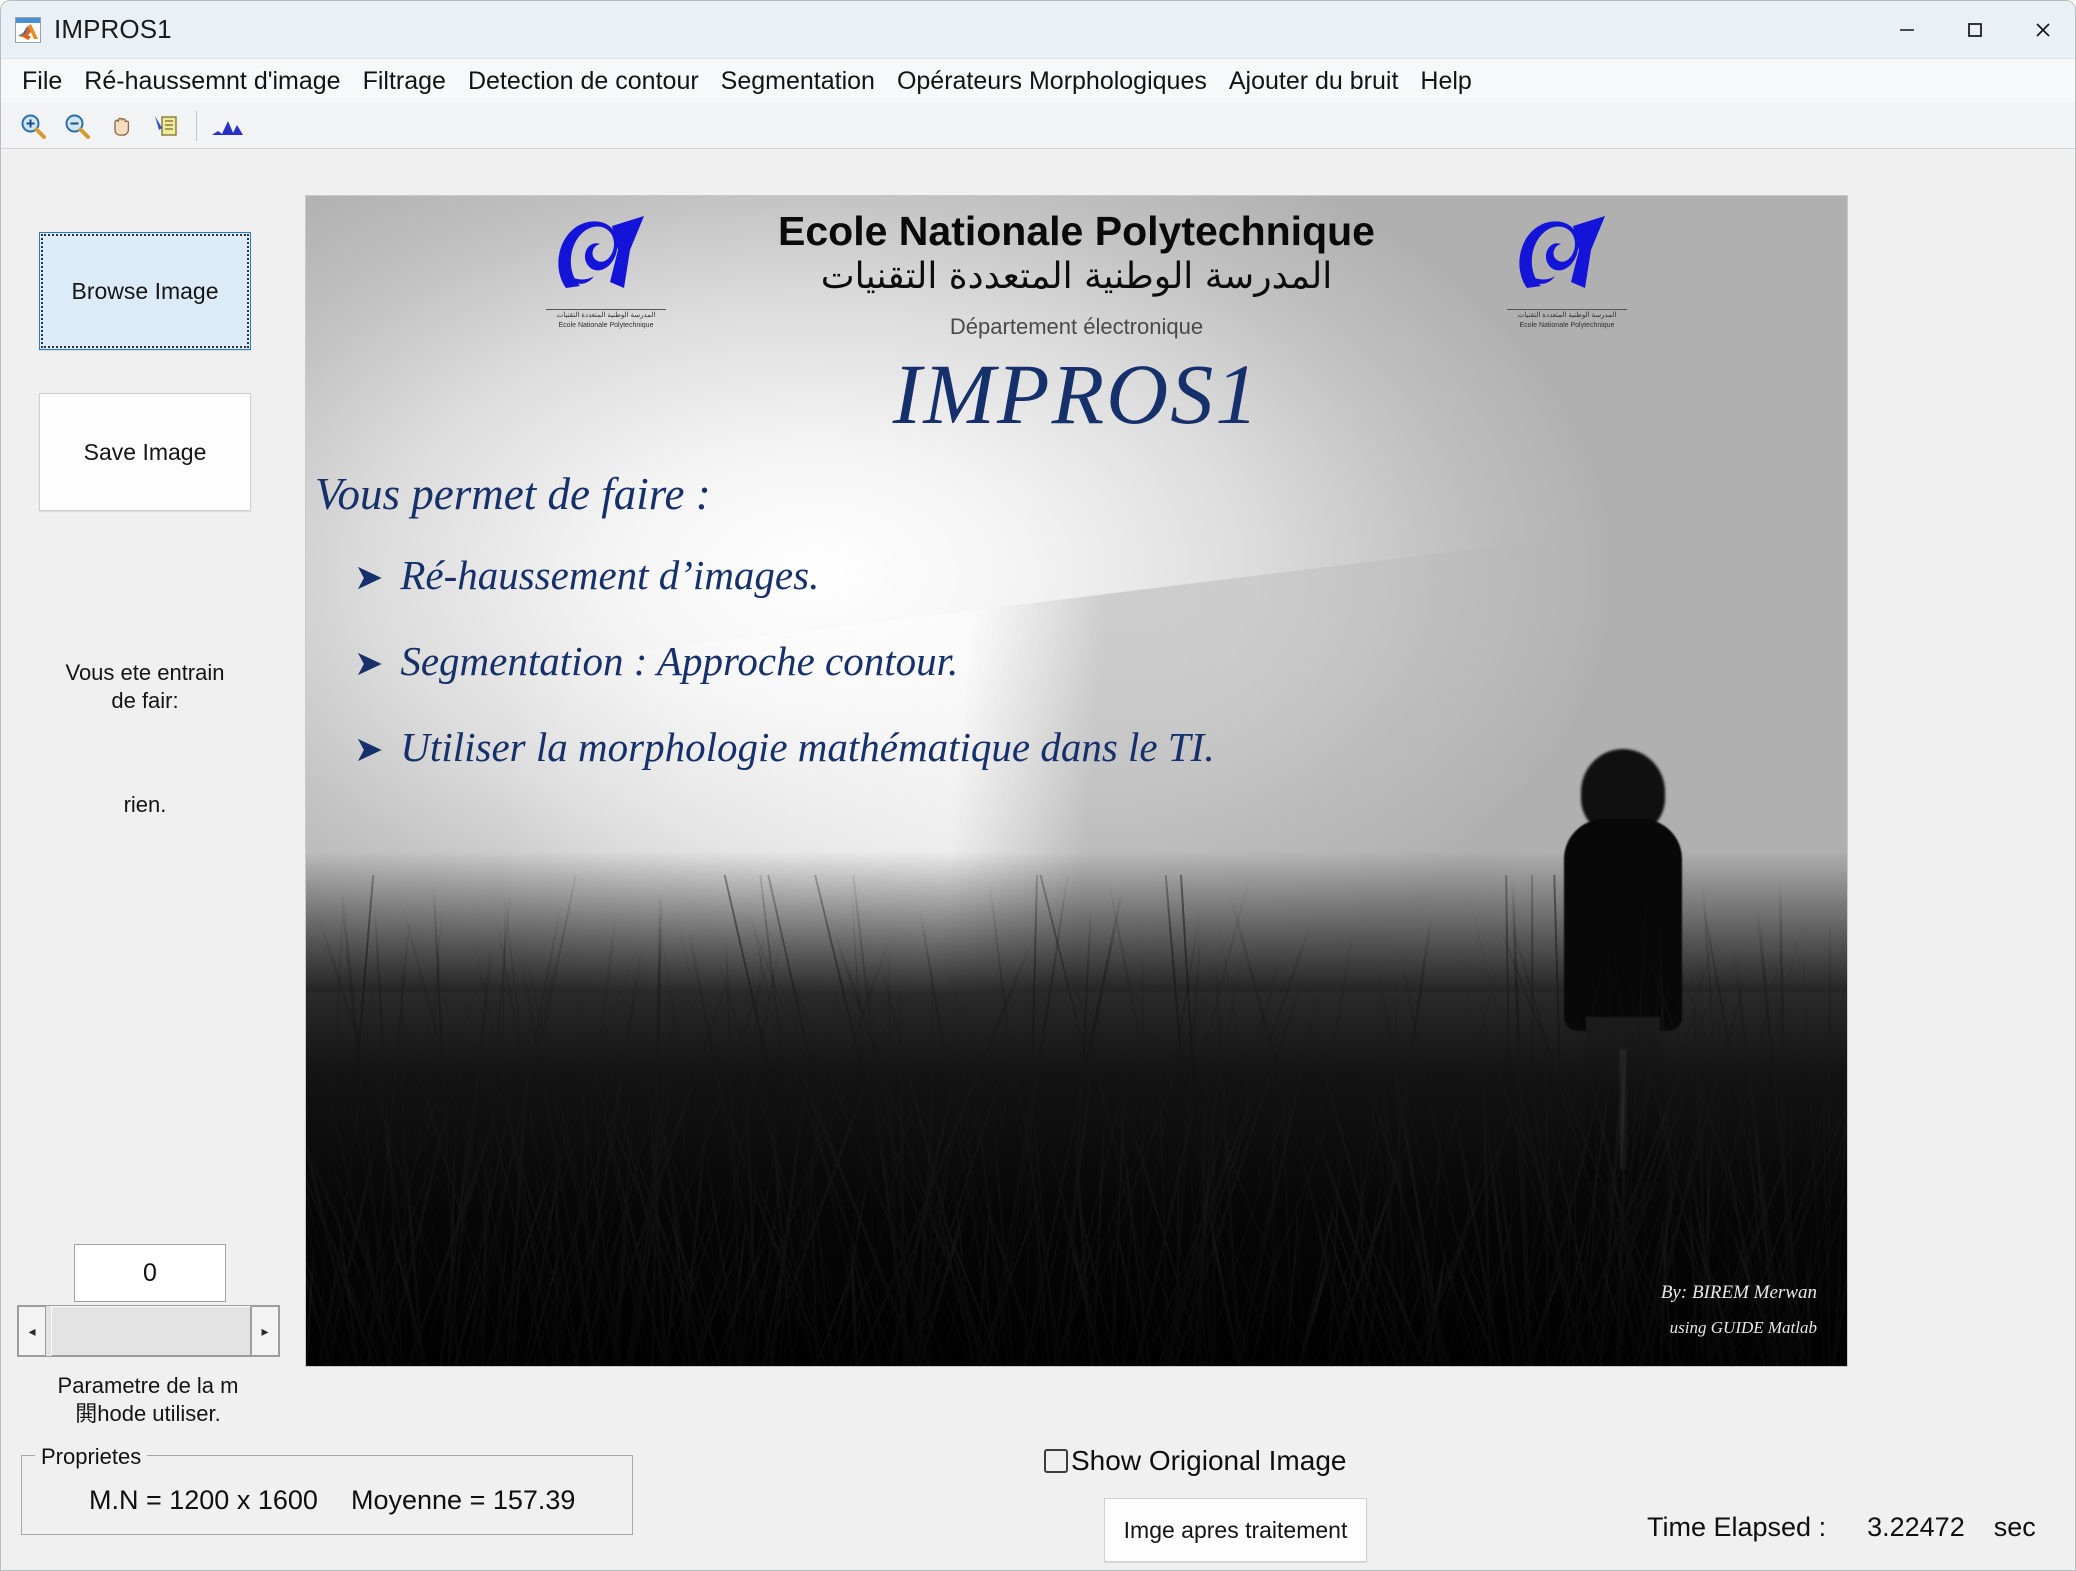  Describe the element at coordinates (28, 29) in the screenshot. I see `matlab-icon` at that location.